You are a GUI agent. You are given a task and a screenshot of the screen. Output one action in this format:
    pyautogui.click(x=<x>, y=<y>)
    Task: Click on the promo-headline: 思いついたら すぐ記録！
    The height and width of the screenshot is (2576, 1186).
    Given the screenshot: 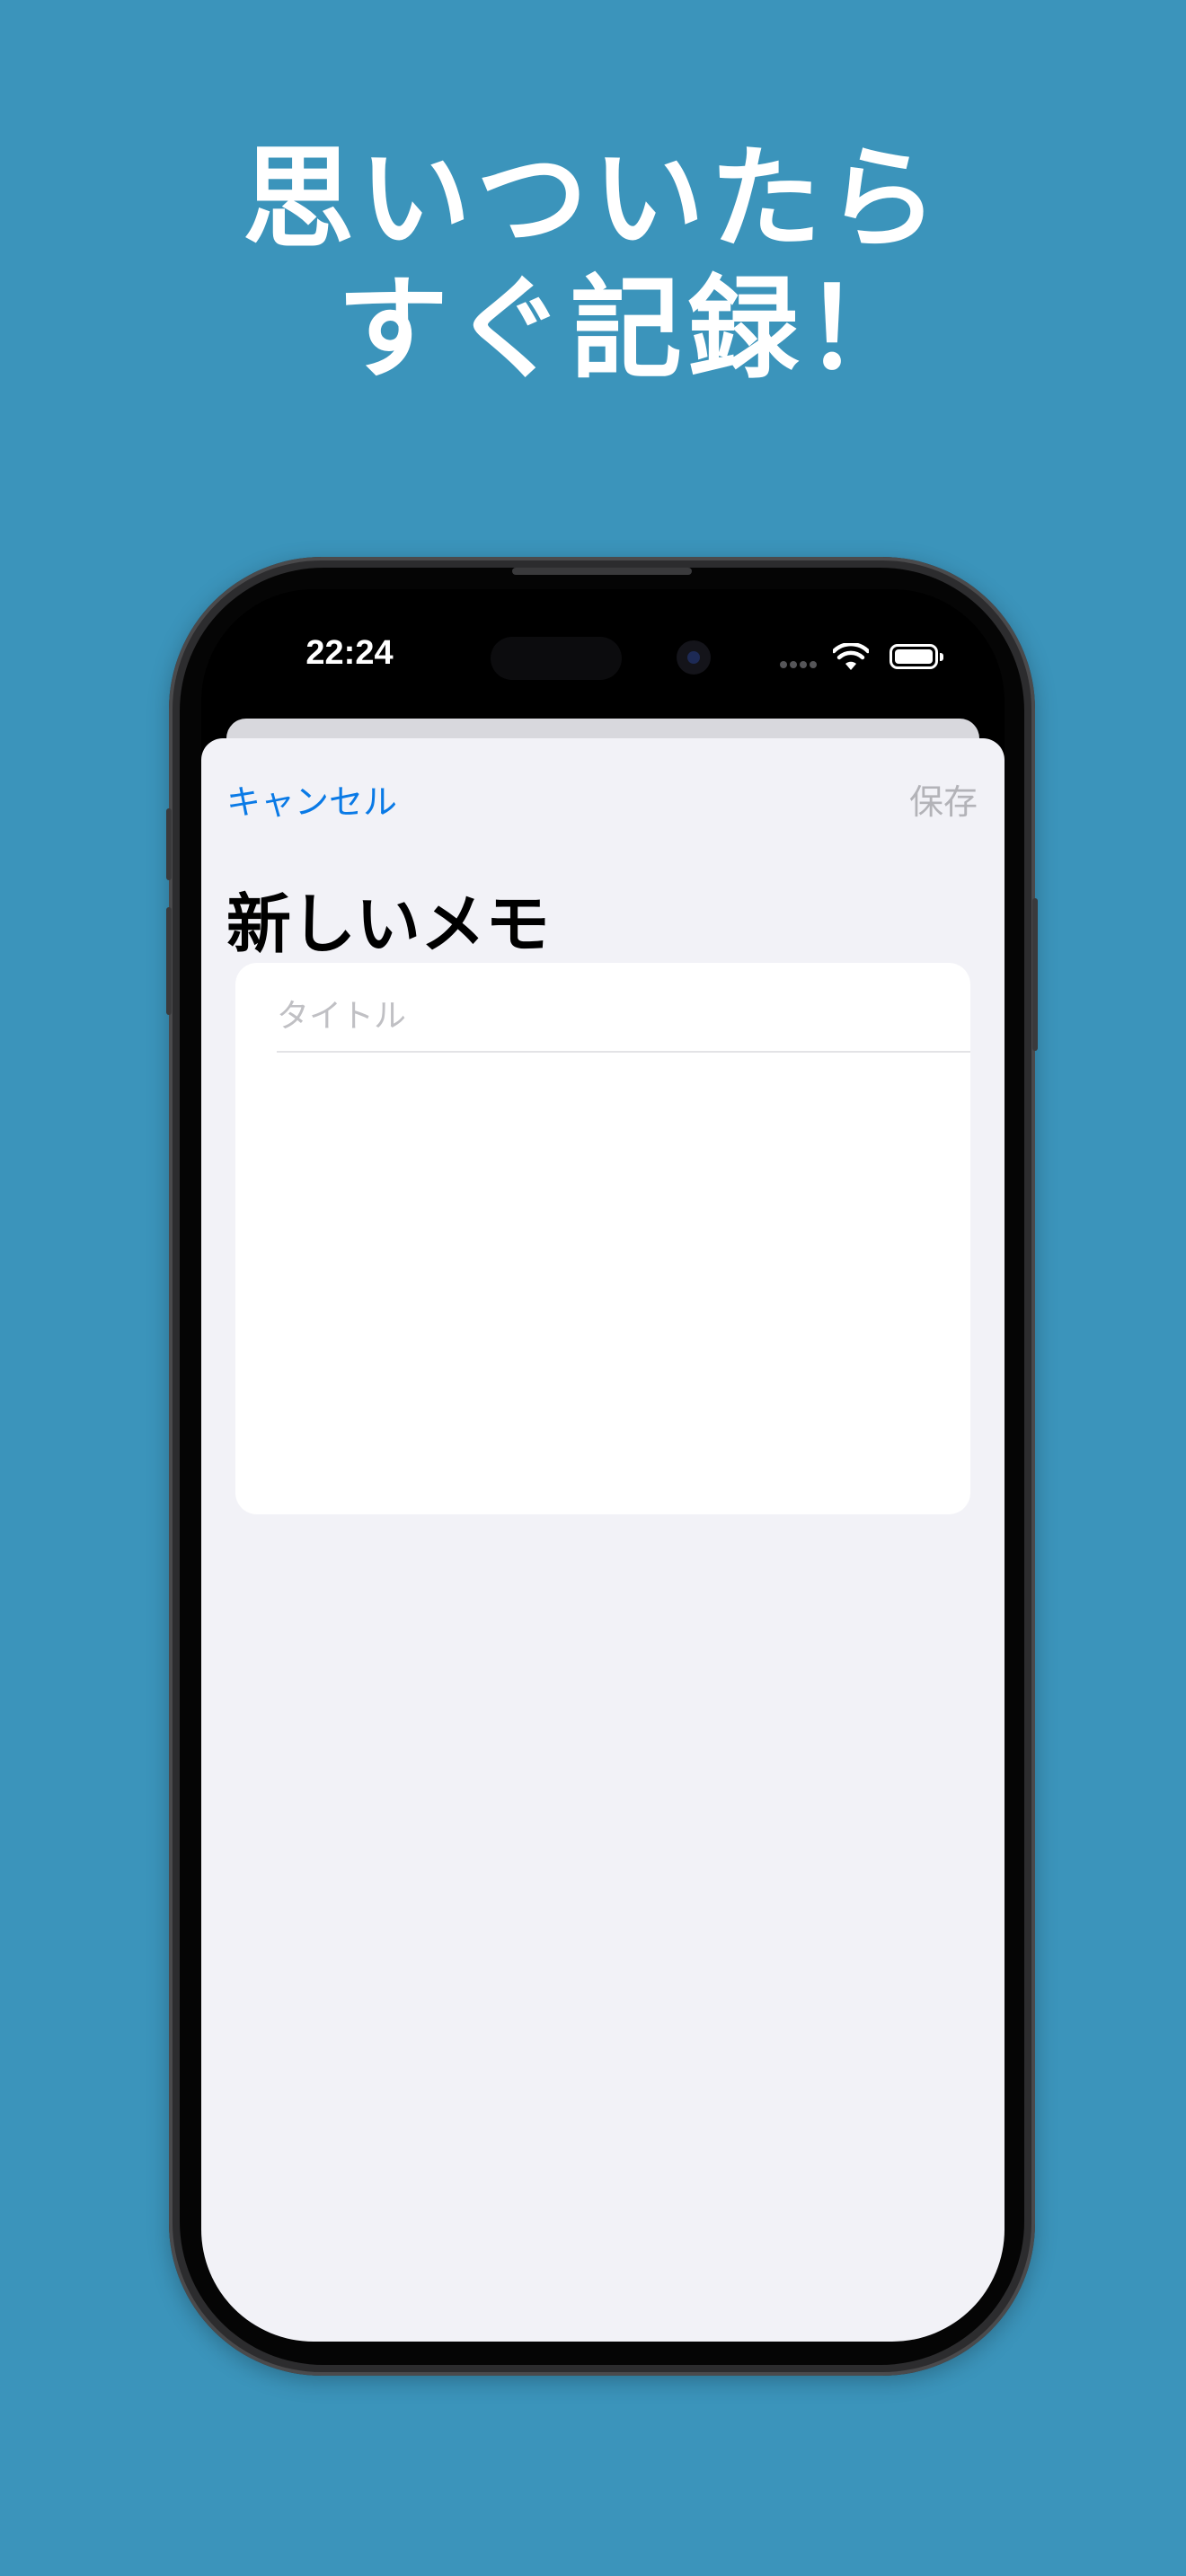 What is the action you would take?
    pyautogui.click(x=593, y=265)
    